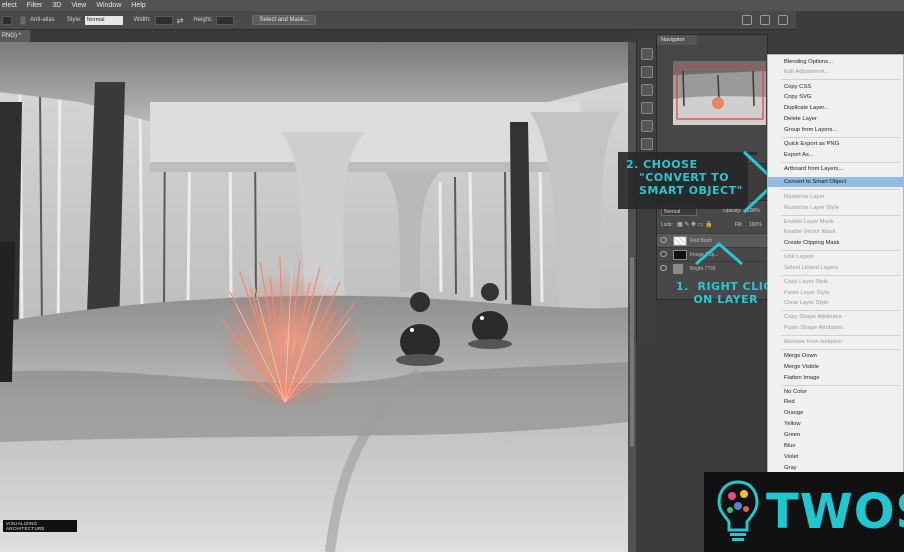 This screenshot has width=904, height=552. I want to click on menu-item-orange: Orange, so click(835, 413).